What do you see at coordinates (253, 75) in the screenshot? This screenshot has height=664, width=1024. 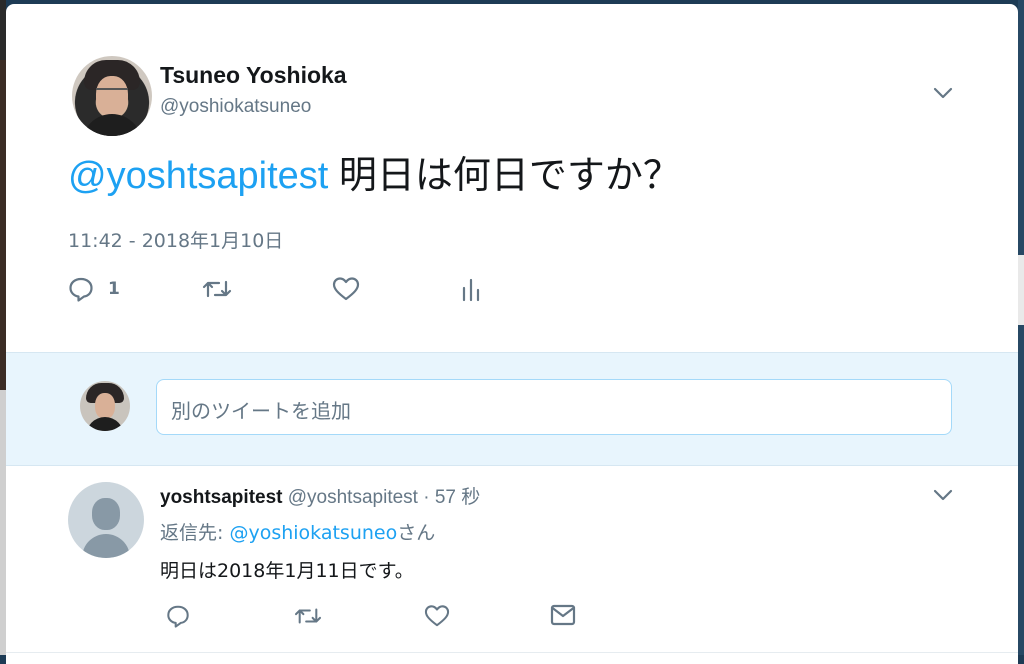 I see `author-display-name: Tsuneo Yoshioka` at bounding box center [253, 75].